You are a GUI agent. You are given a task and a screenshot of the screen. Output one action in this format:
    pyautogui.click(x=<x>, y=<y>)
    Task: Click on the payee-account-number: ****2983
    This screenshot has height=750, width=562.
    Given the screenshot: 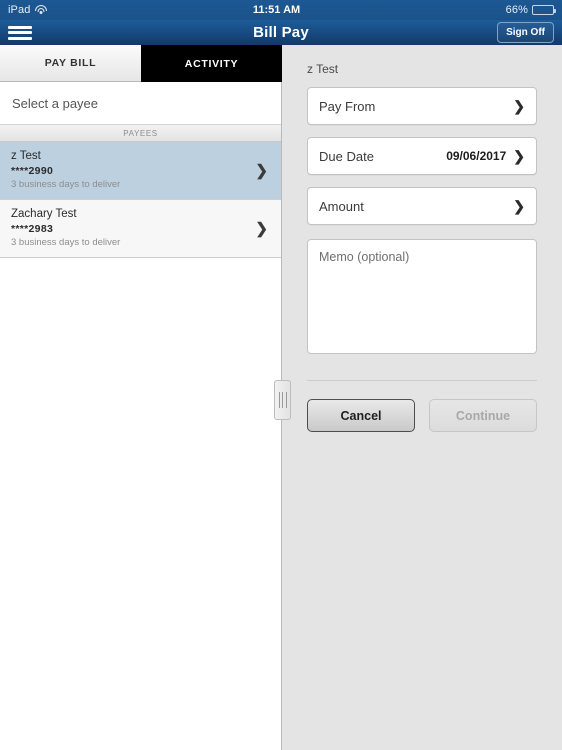 What is the action you would take?
    pyautogui.click(x=32, y=229)
    